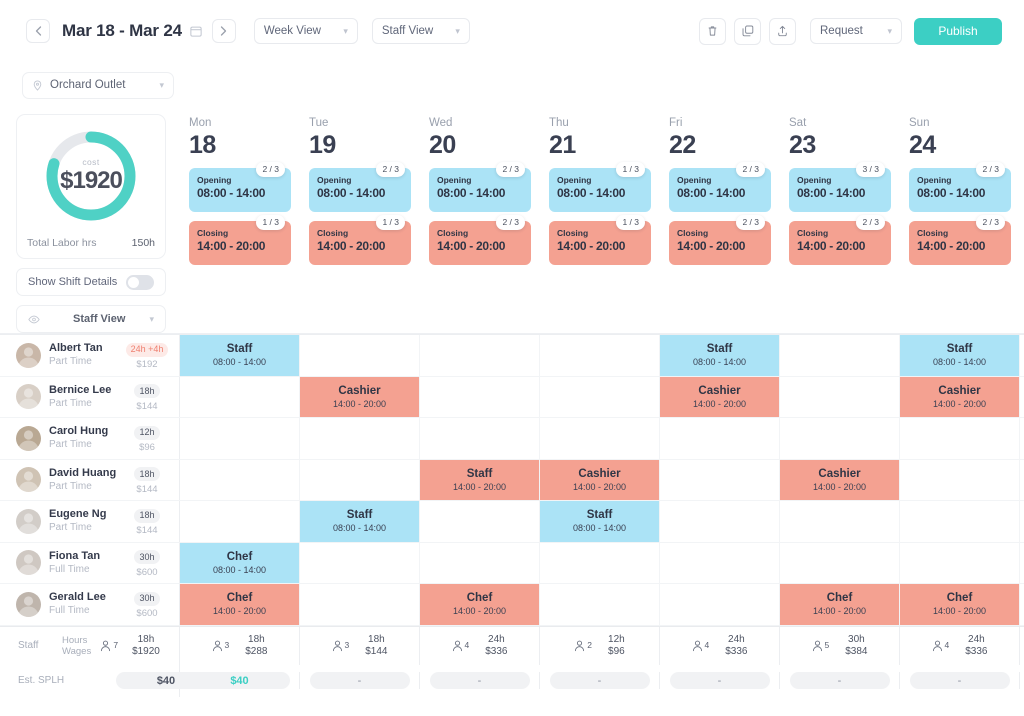 The height and width of the screenshot is (716, 1024). Describe the element at coordinates (712, 31) in the screenshot. I see `delete-schedule-button` at that location.